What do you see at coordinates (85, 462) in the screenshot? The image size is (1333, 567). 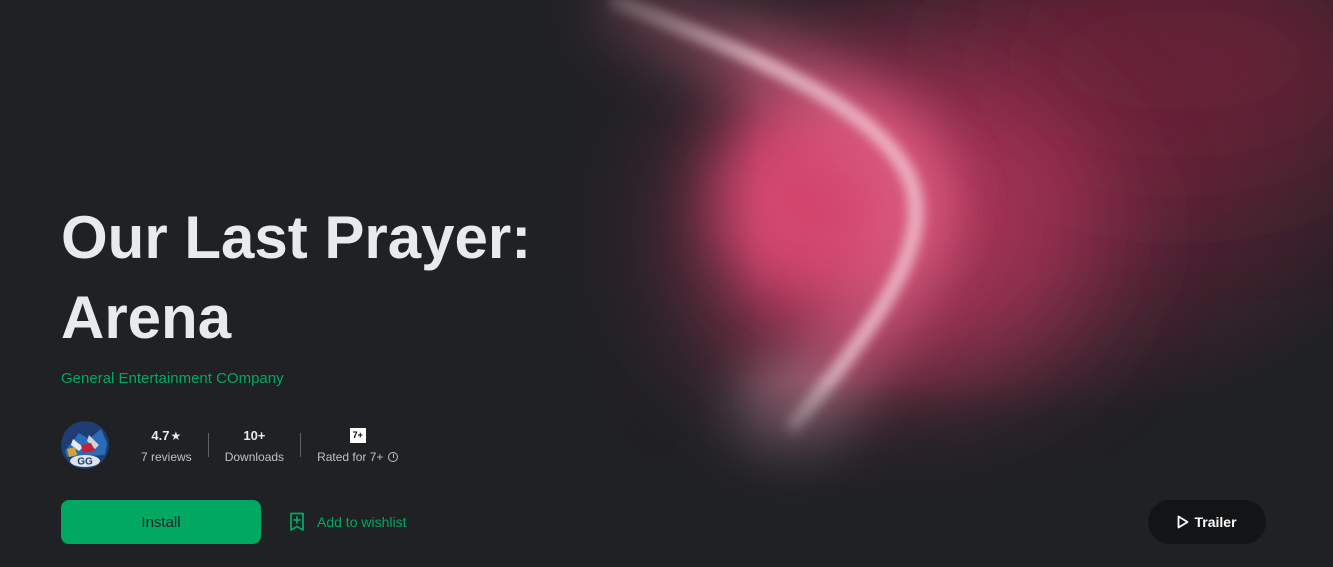 I see `app-icon-badge: GG` at bounding box center [85, 462].